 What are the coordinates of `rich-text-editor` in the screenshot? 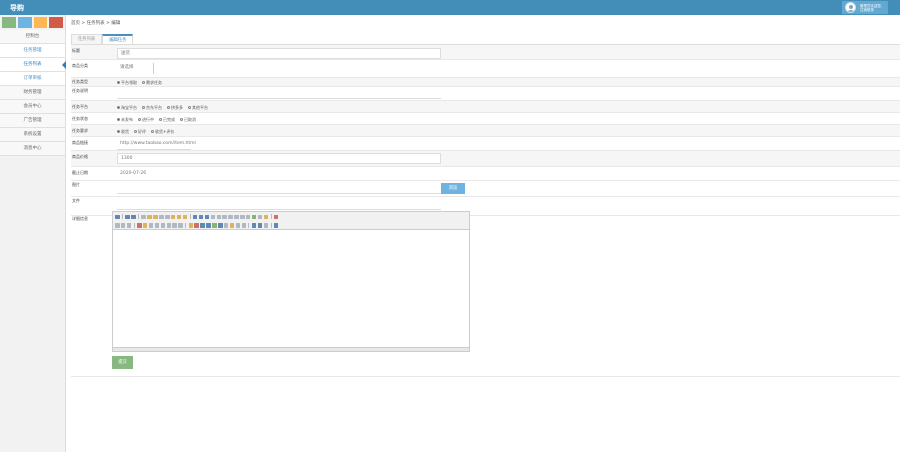 It's located at (291, 281).